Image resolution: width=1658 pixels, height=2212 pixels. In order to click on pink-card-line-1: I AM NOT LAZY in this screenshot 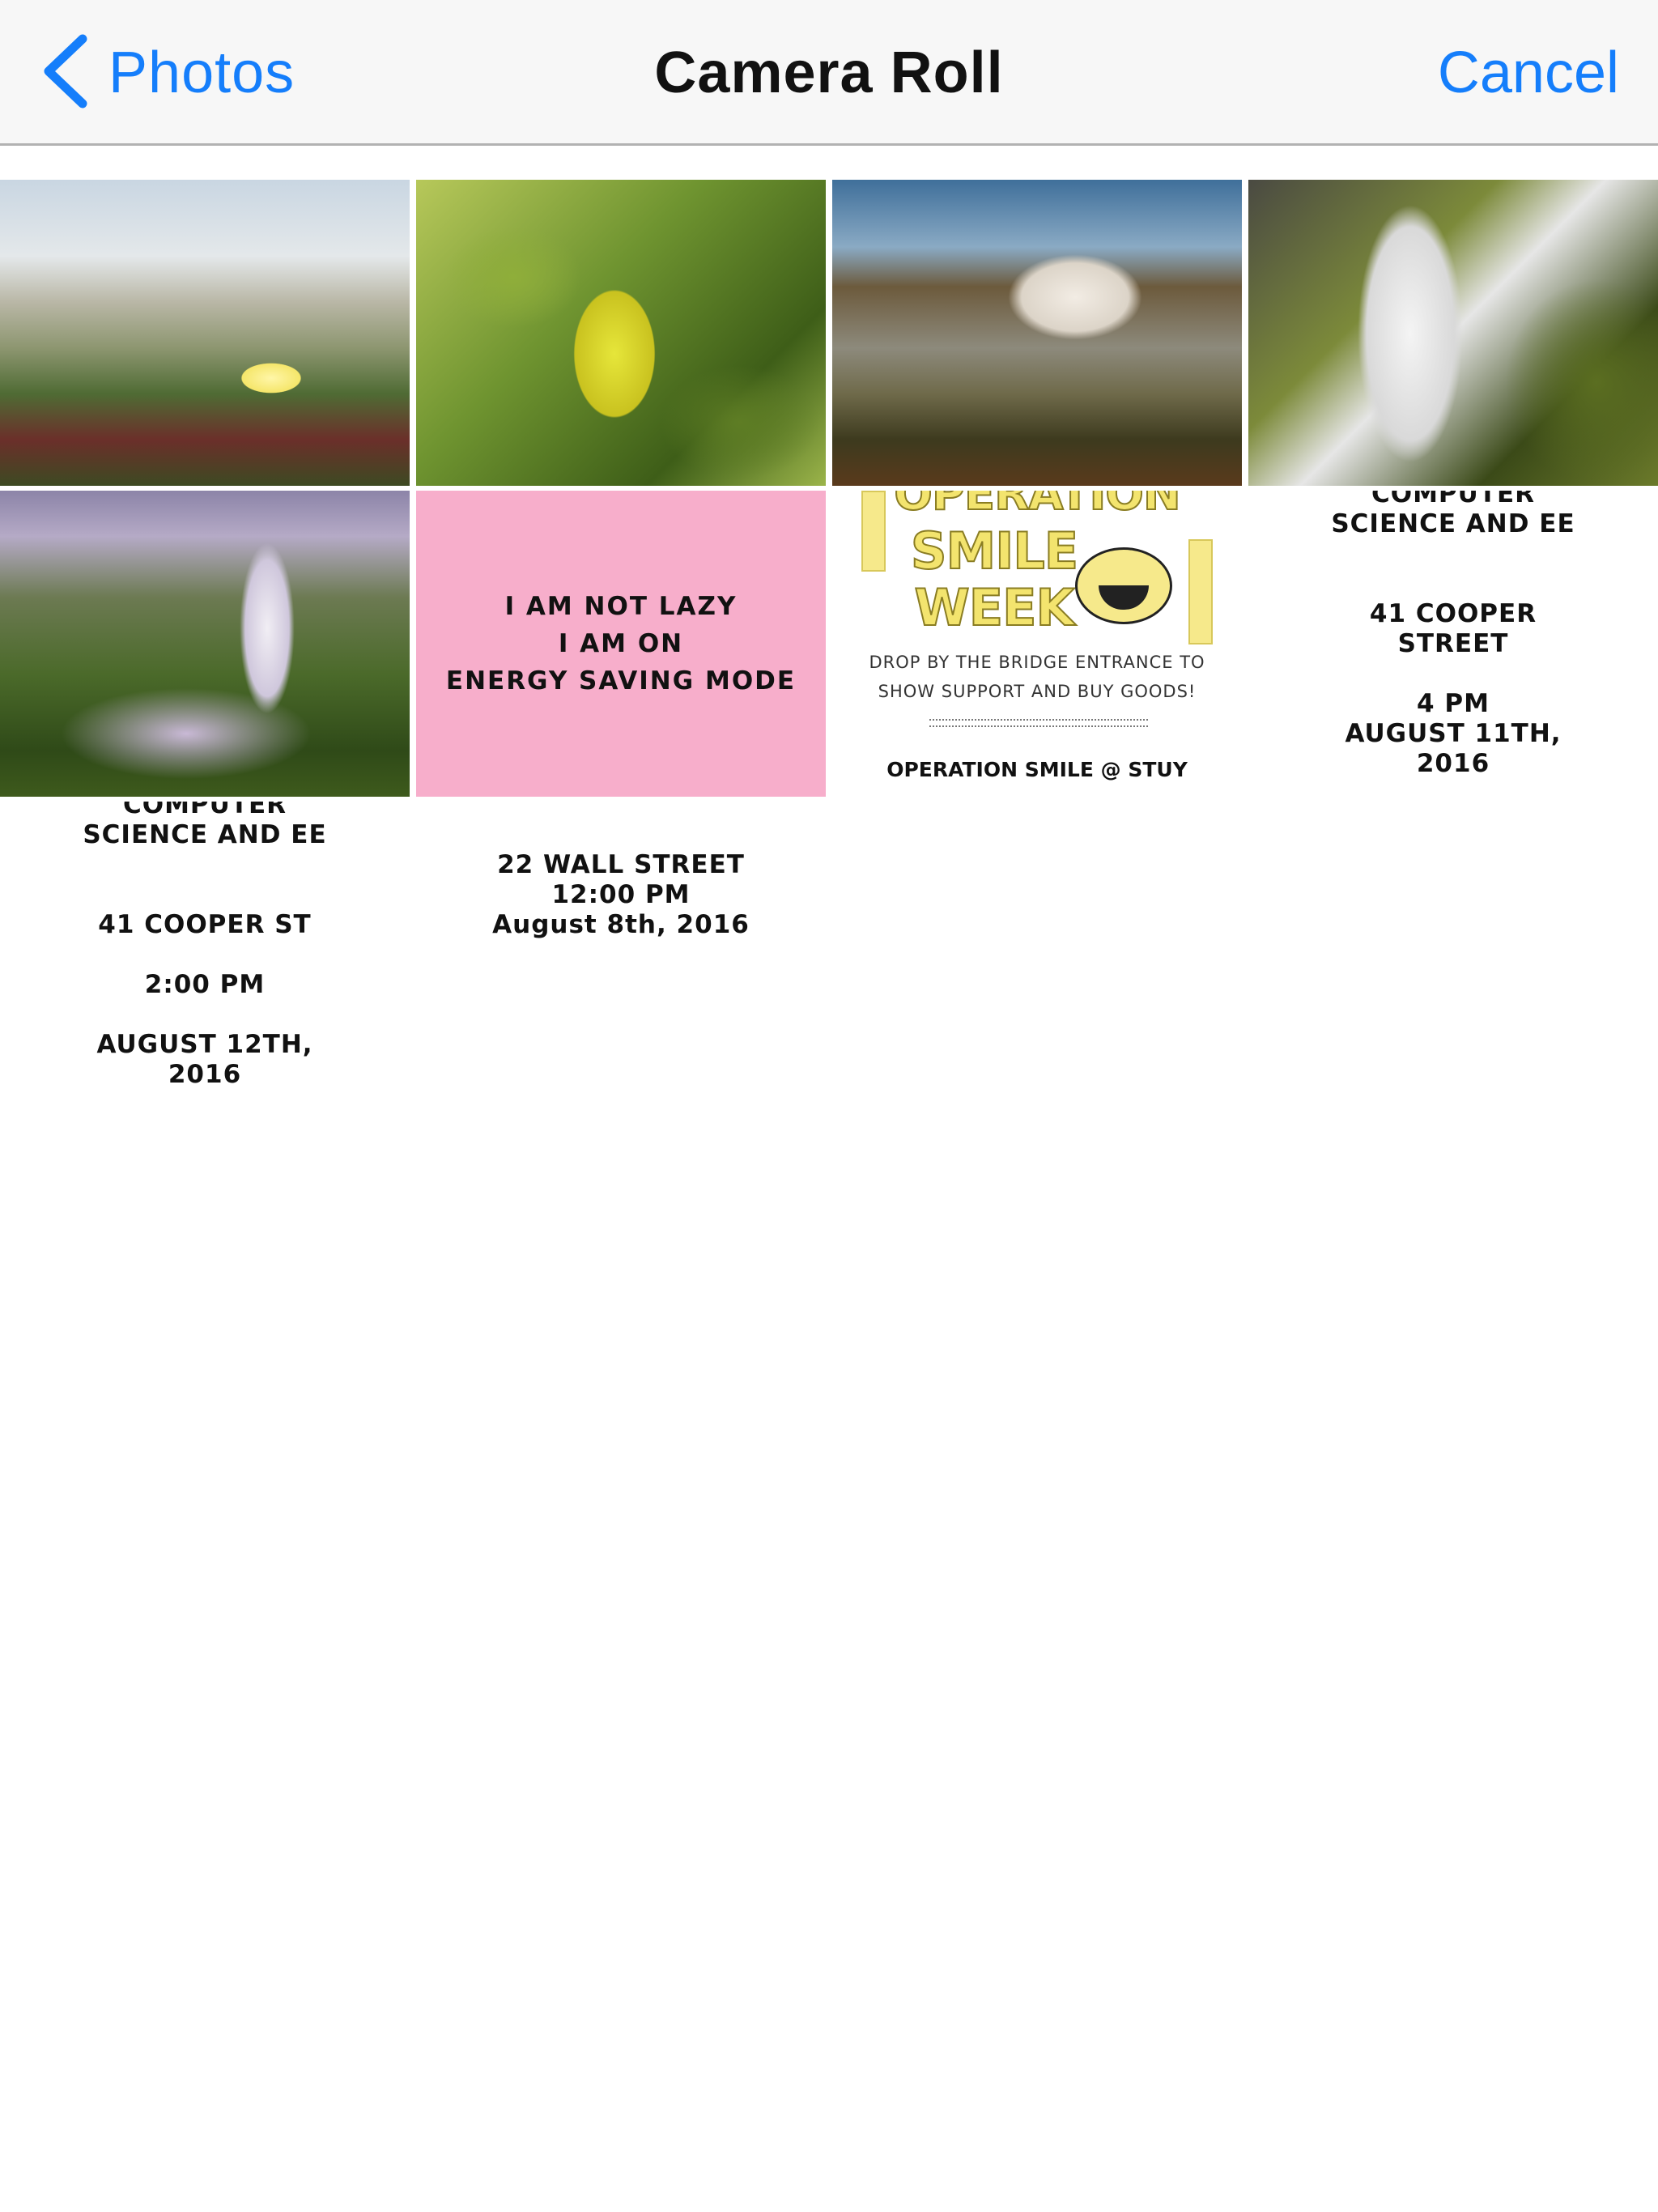, I will do `click(621, 606)`.